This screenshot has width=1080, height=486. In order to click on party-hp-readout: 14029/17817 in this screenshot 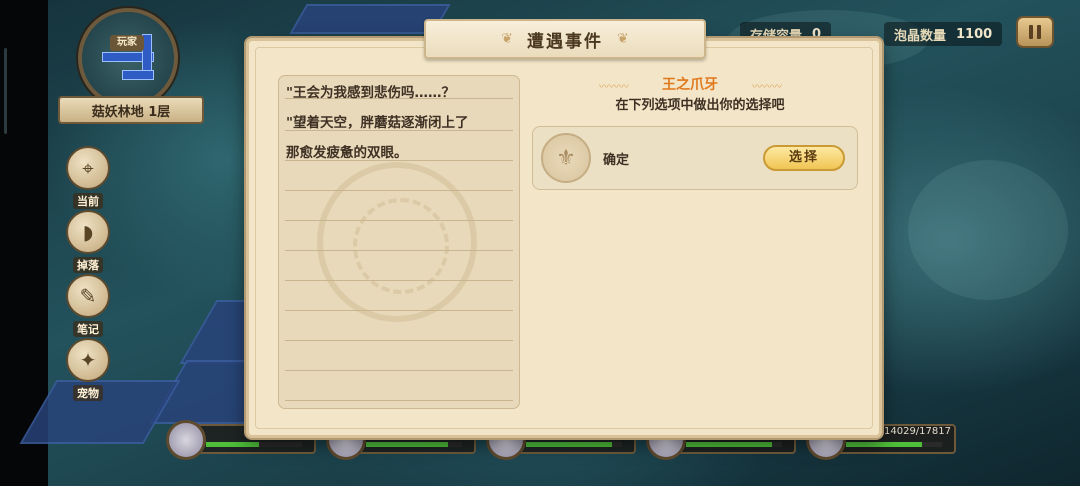, I will do `click(917, 431)`.